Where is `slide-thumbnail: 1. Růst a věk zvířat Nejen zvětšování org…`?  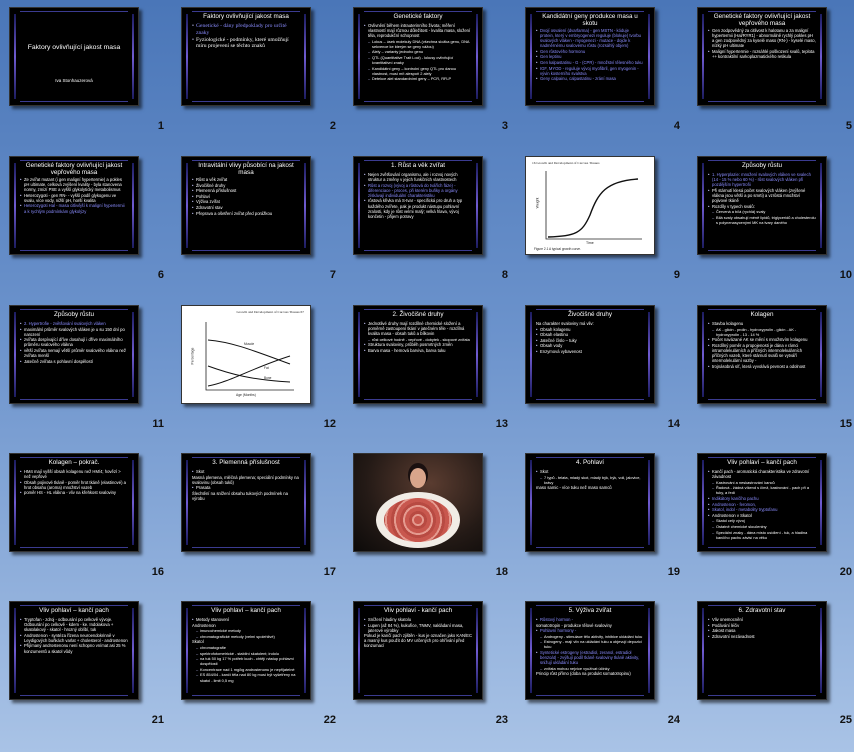
slide-thumbnail: 1. Růst a věk zvířat Nejen zvětšování org… is located at coordinates (418, 205).